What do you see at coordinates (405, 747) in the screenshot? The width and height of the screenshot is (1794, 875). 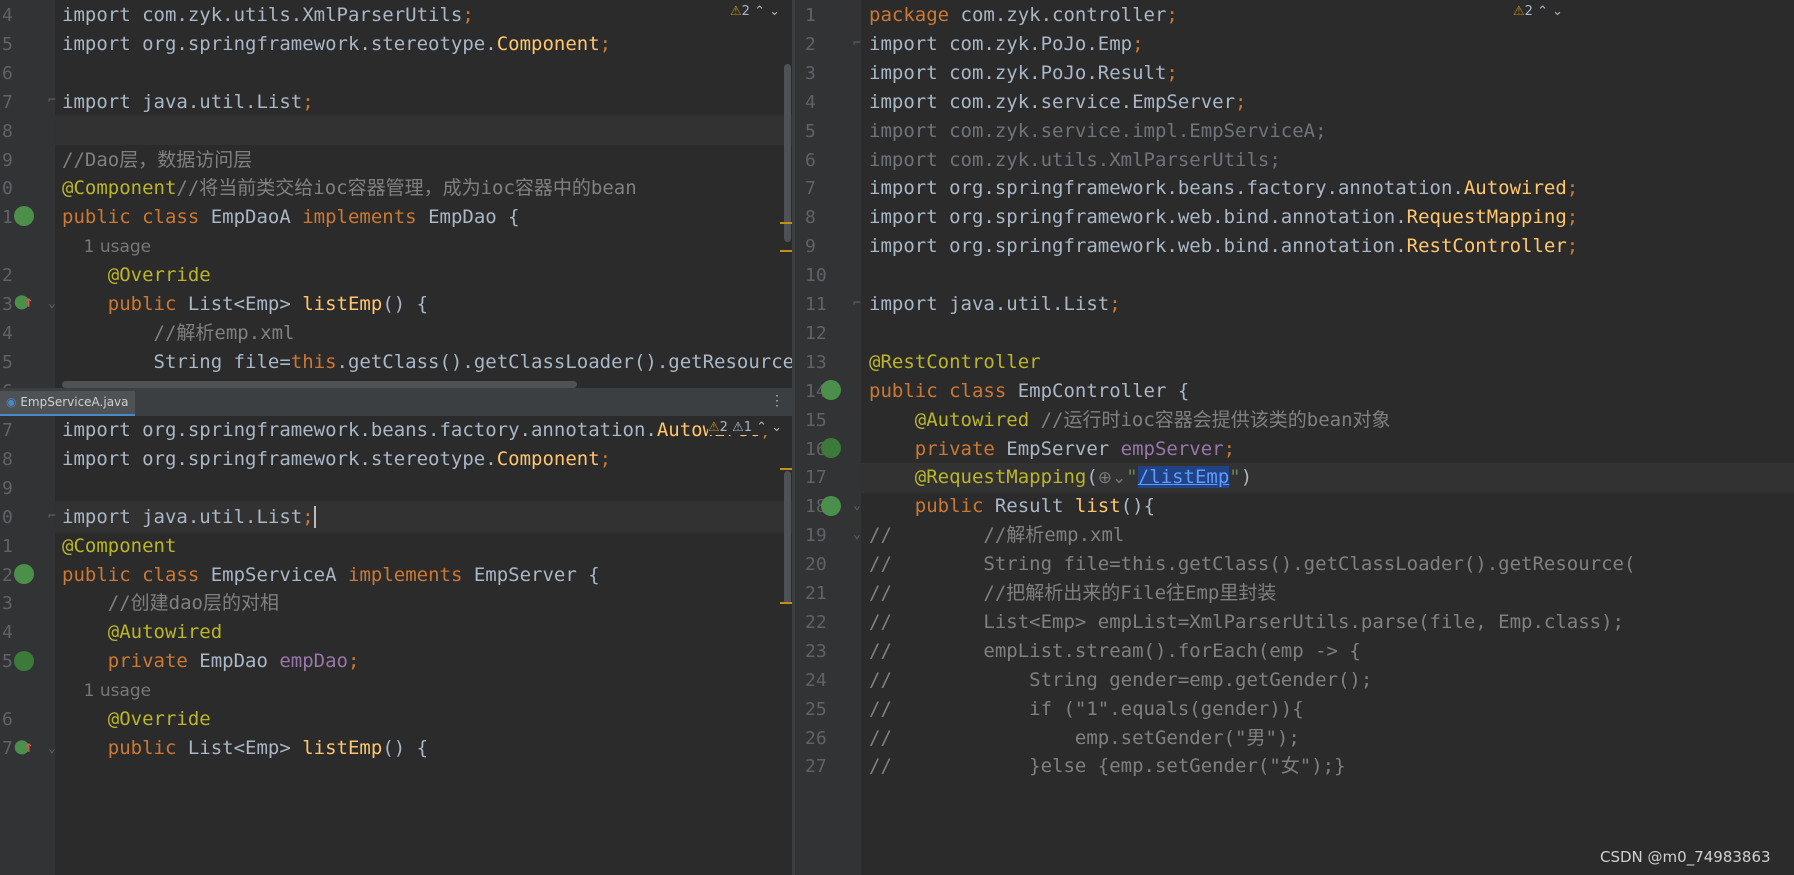 I see `code-token: () {` at bounding box center [405, 747].